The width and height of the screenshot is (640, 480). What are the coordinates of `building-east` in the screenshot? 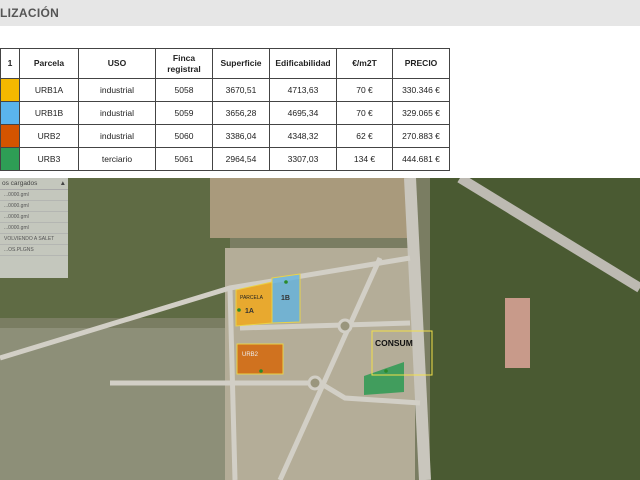 It's located at (517, 333).